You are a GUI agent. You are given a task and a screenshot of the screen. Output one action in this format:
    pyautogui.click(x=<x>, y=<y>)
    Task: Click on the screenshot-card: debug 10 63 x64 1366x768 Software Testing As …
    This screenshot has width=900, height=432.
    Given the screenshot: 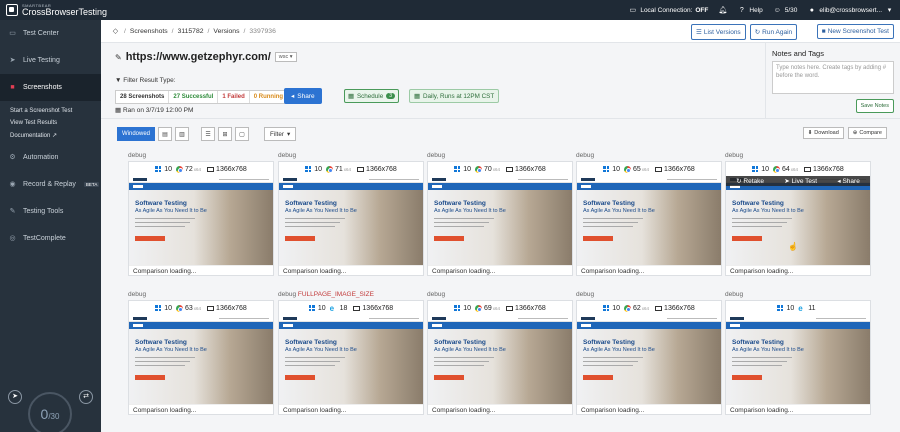 What is the action you would take?
    pyautogui.click(x=201, y=353)
    